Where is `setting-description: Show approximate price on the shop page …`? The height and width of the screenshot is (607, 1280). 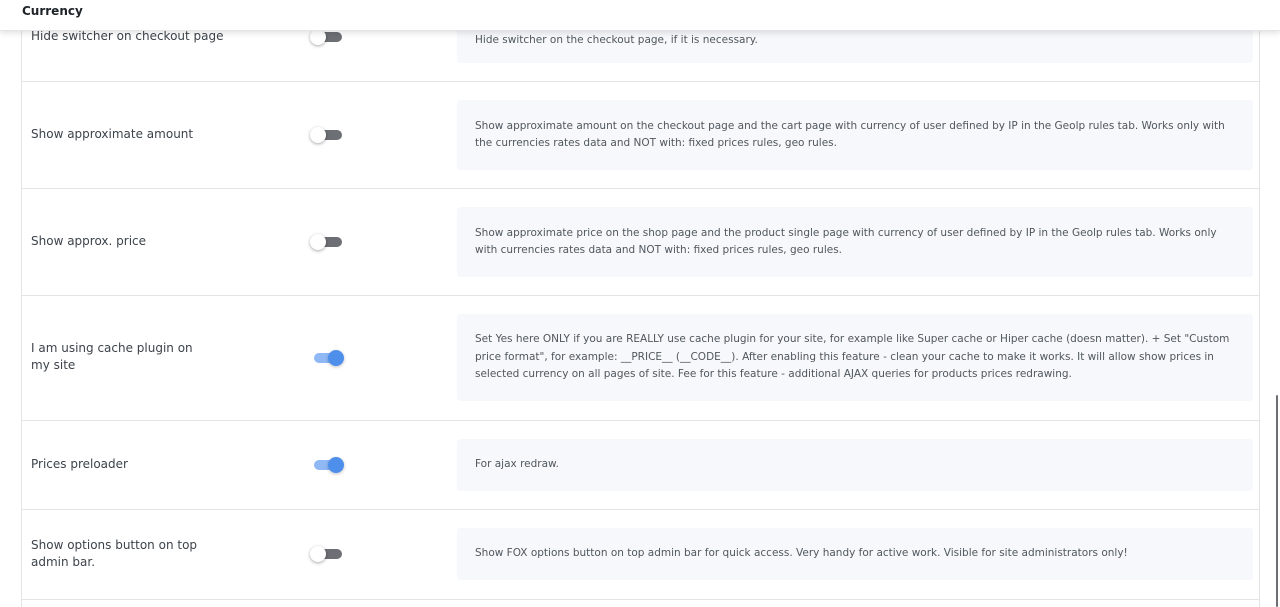
setting-description: Show approximate price on the shop page … is located at coordinates (855, 242).